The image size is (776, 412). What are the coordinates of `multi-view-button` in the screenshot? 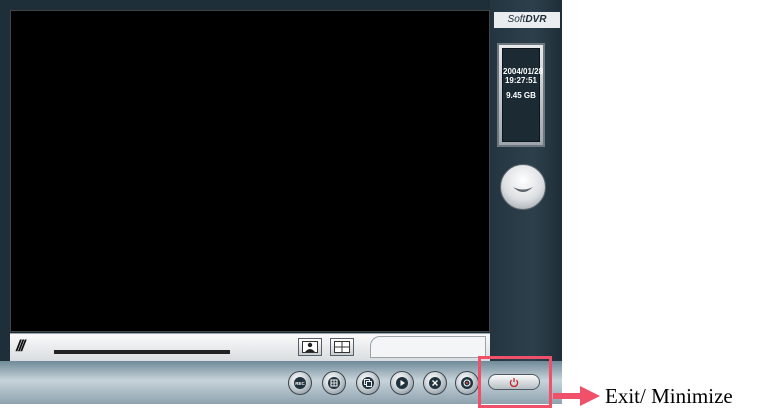 It's located at (334, 383).